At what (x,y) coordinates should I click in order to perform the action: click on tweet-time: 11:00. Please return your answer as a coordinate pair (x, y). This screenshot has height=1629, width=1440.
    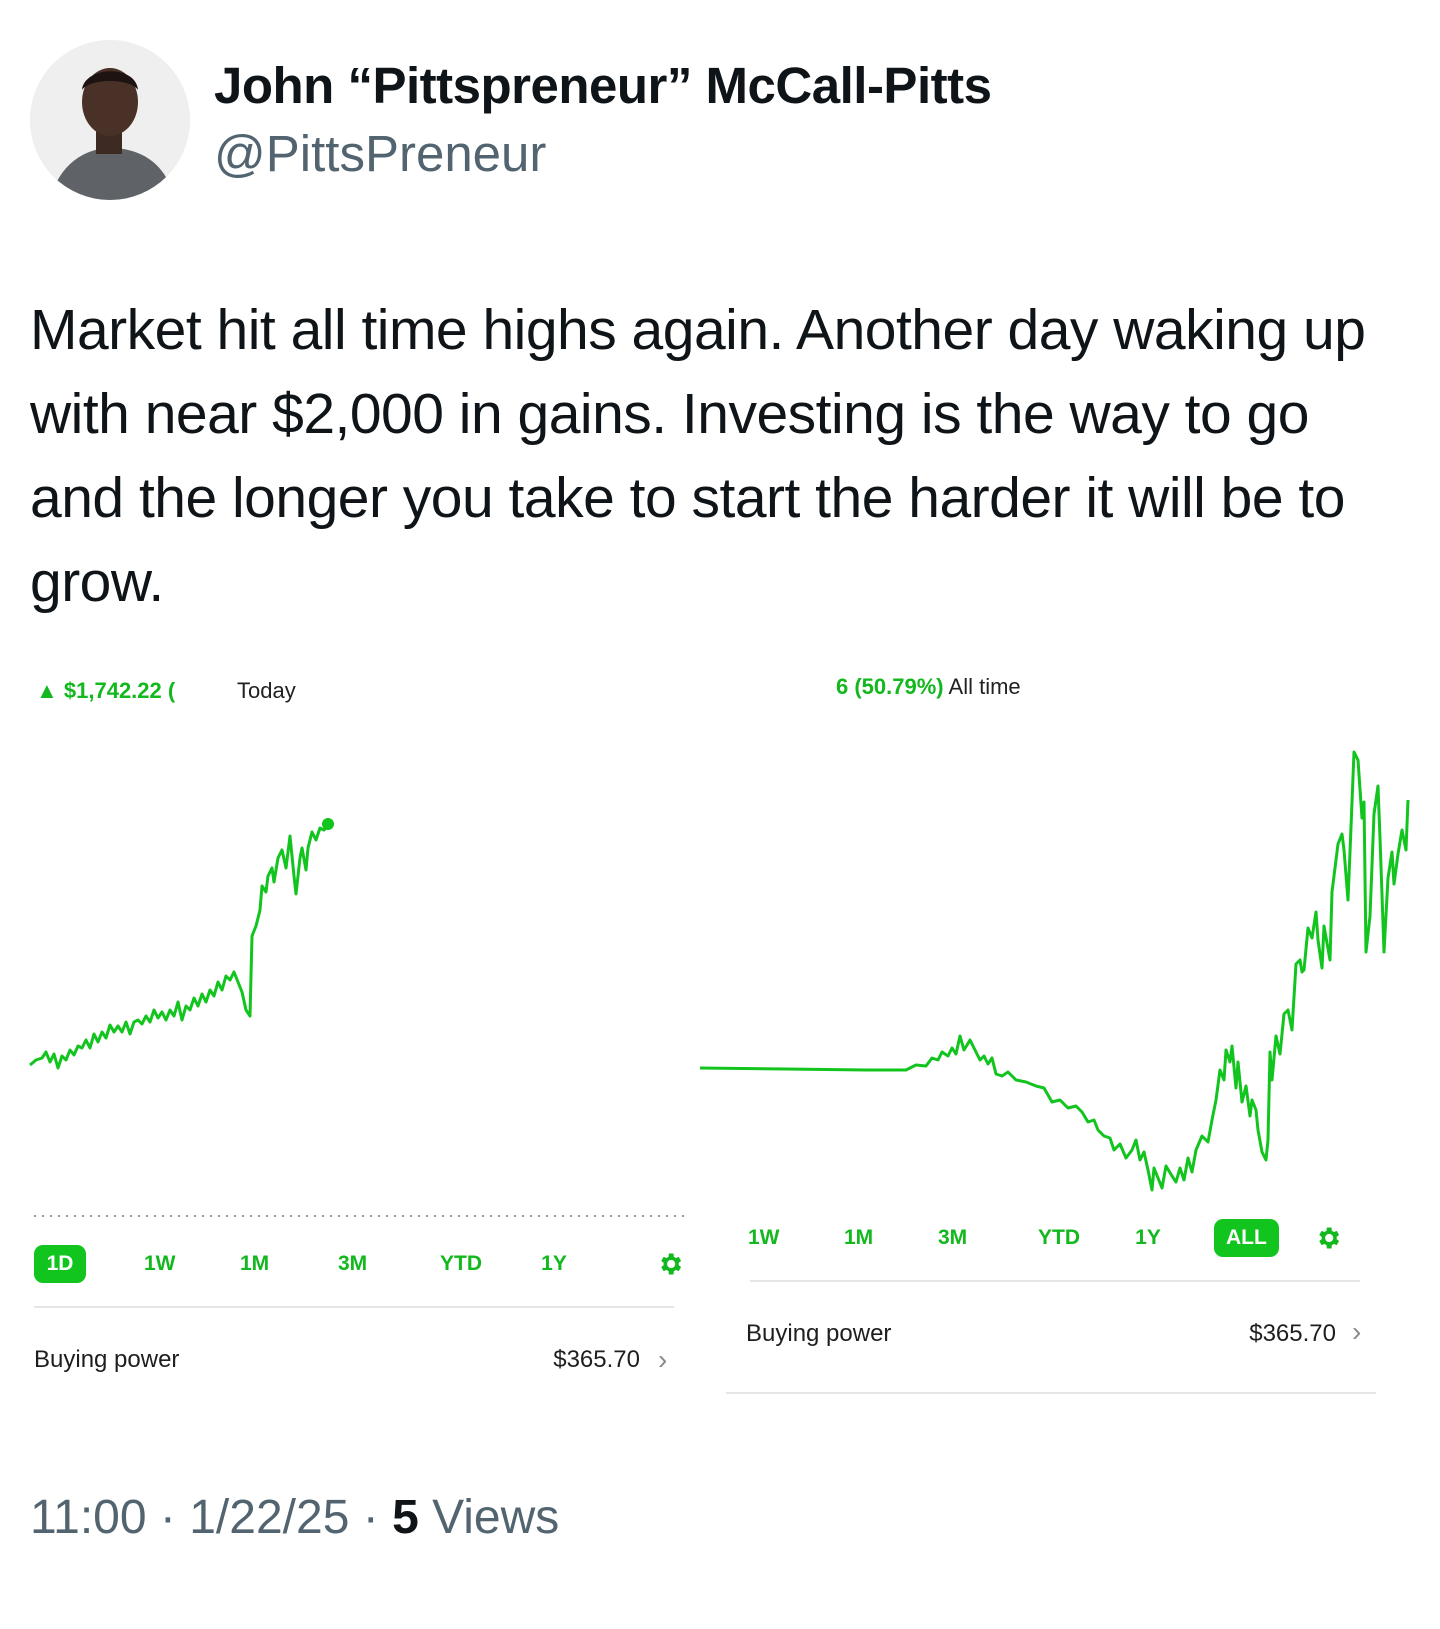
    Looking at the image, I should click on (88, 1517).